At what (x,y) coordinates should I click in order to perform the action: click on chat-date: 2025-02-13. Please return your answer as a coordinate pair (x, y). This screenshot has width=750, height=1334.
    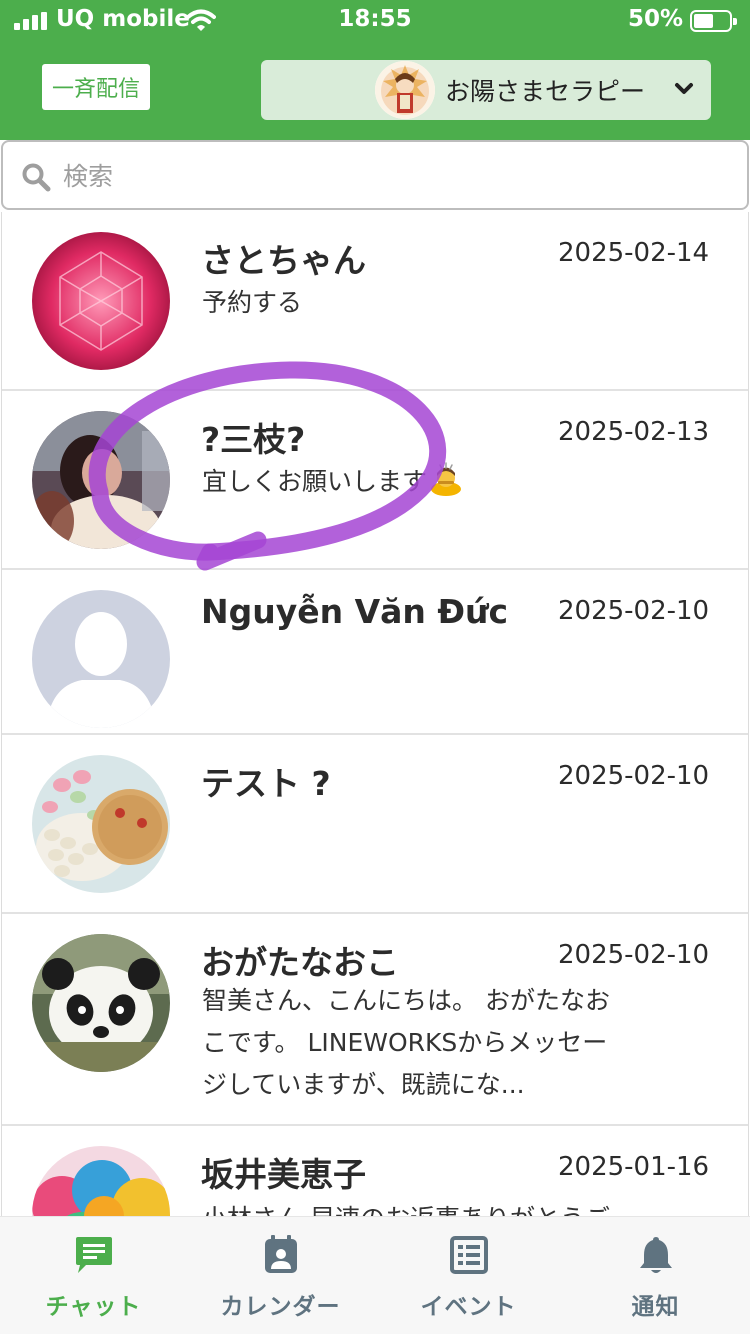
    Looking at the image, I should click on (634, 432).